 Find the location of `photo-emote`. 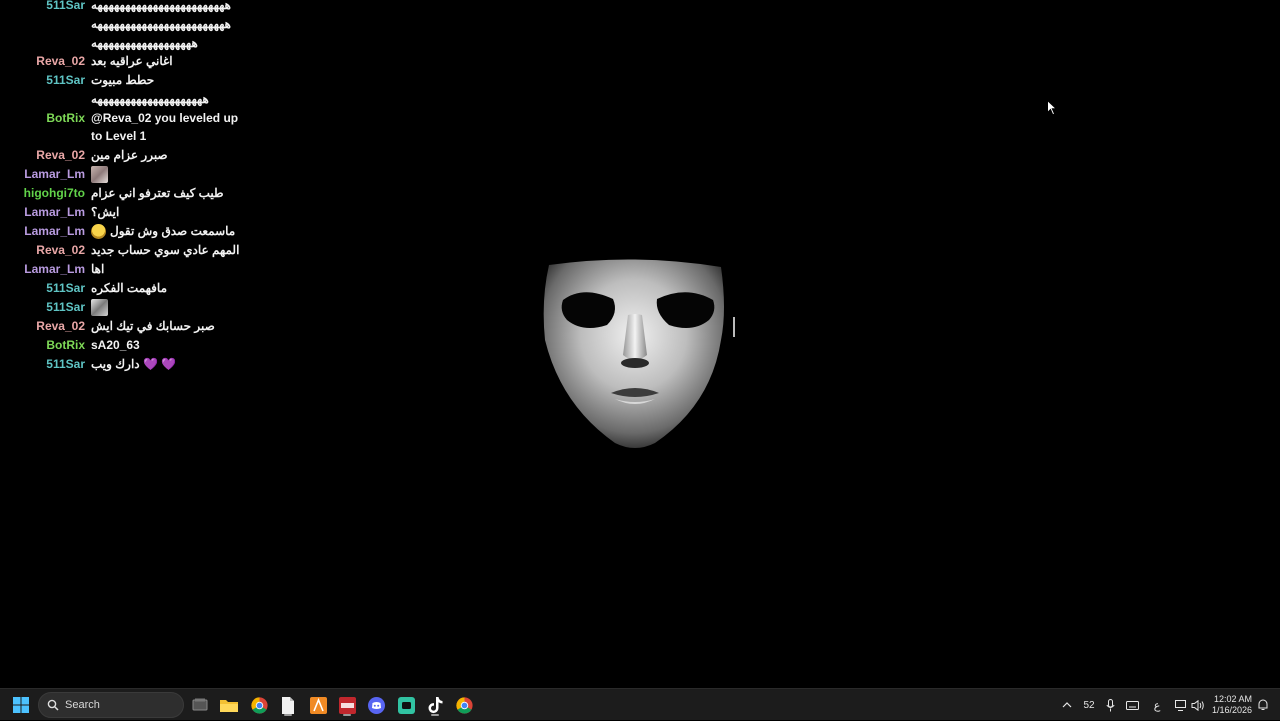

photo-emote is located at coordinates (99, 174).